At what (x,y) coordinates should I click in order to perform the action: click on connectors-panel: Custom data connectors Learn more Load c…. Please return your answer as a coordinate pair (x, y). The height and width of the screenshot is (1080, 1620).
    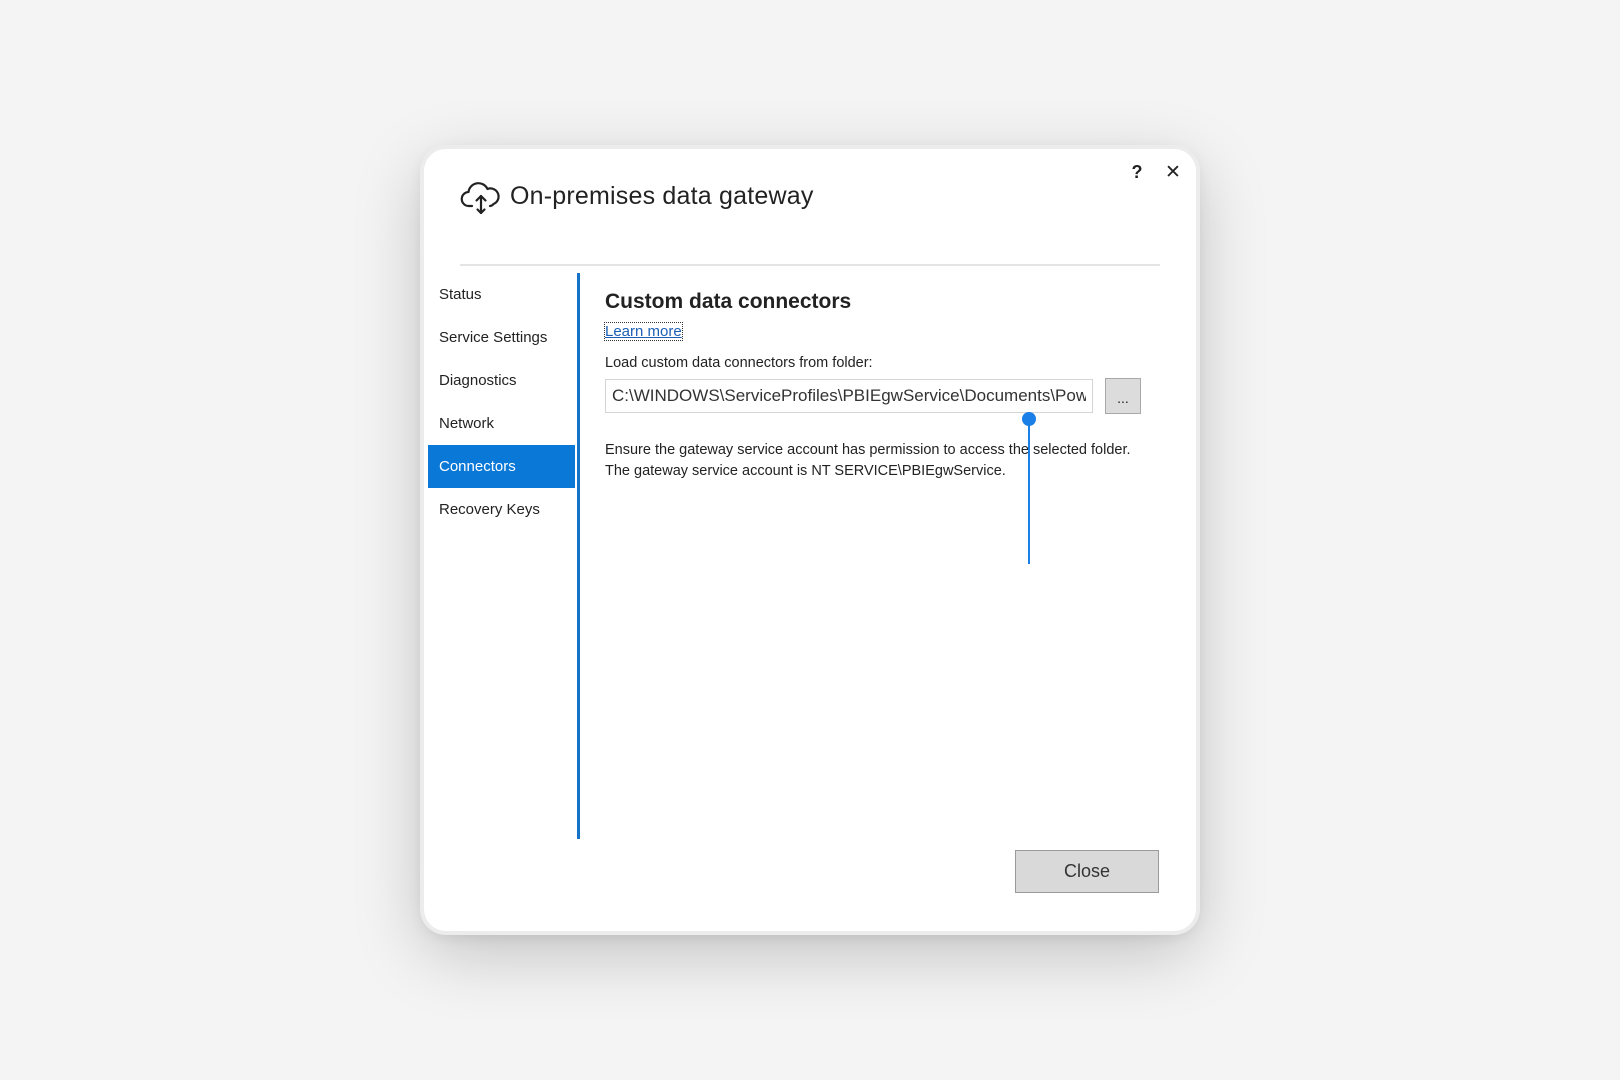
    Looking at the image, I should click on (884, 385).